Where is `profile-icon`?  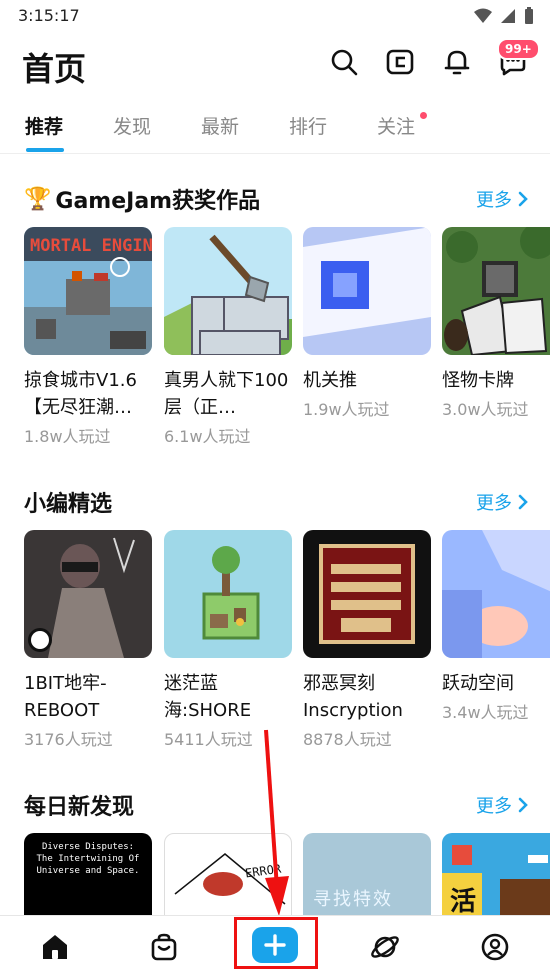
profile-icon is located at coordinates (495, 947).